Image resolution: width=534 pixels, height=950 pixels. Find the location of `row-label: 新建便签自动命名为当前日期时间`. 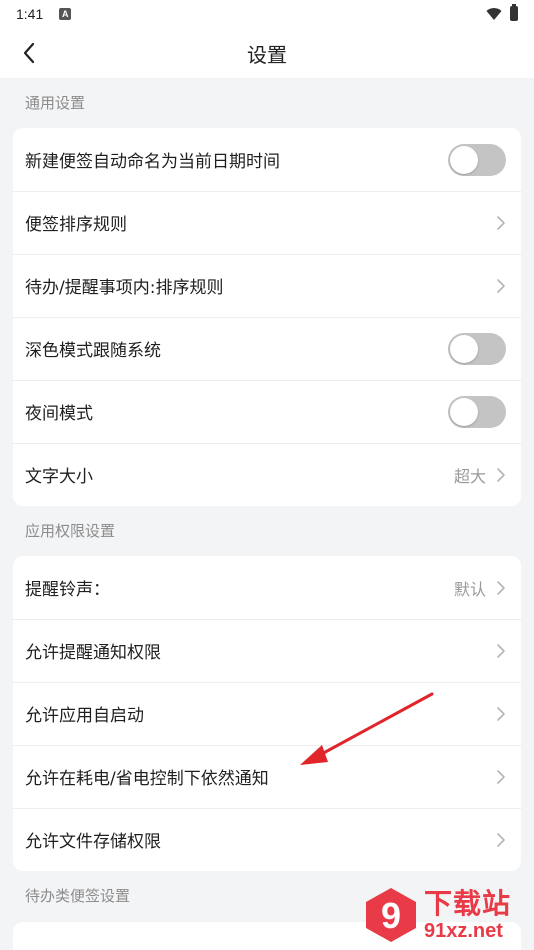

row-label: 新建便签自动命名为当前日期时间 is located at coordinates (152, 162).